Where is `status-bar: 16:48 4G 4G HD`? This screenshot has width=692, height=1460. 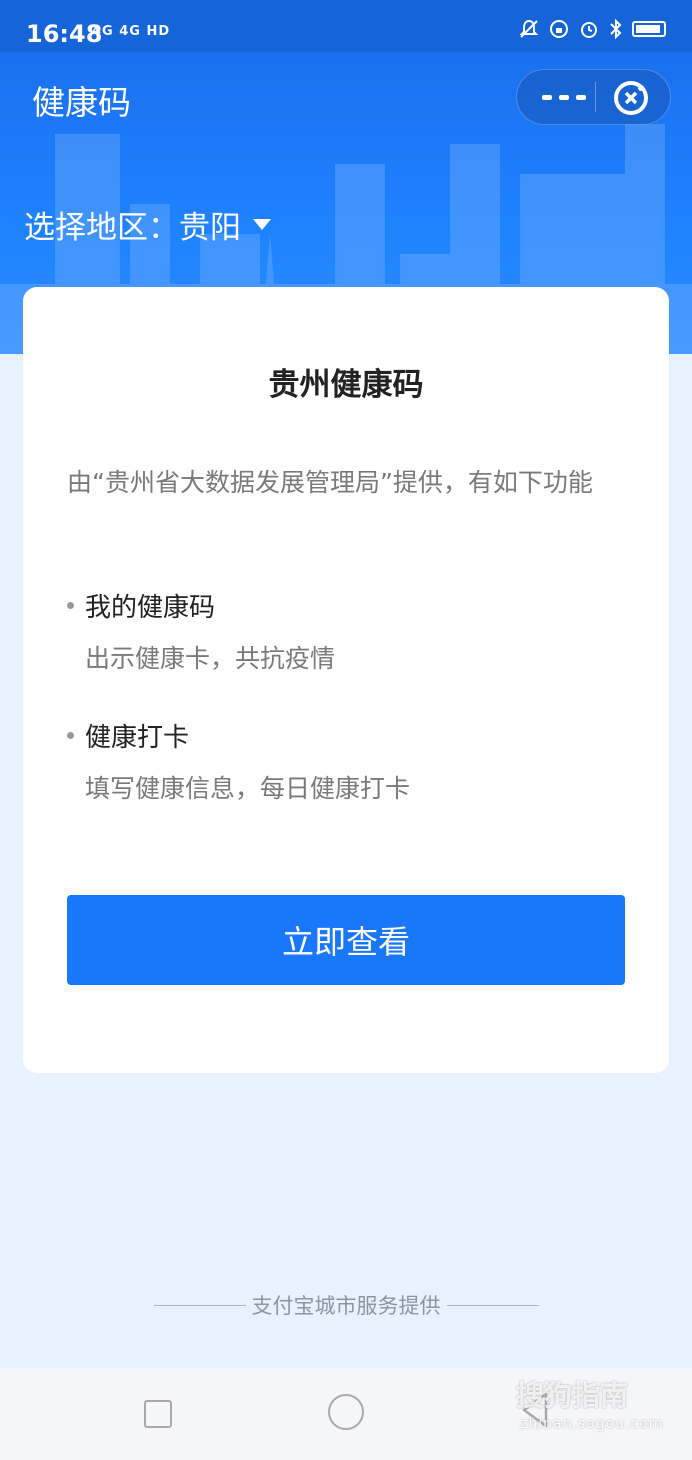
status-bar: 16:48 4G 4G HD is located at coordinates (346, 26).